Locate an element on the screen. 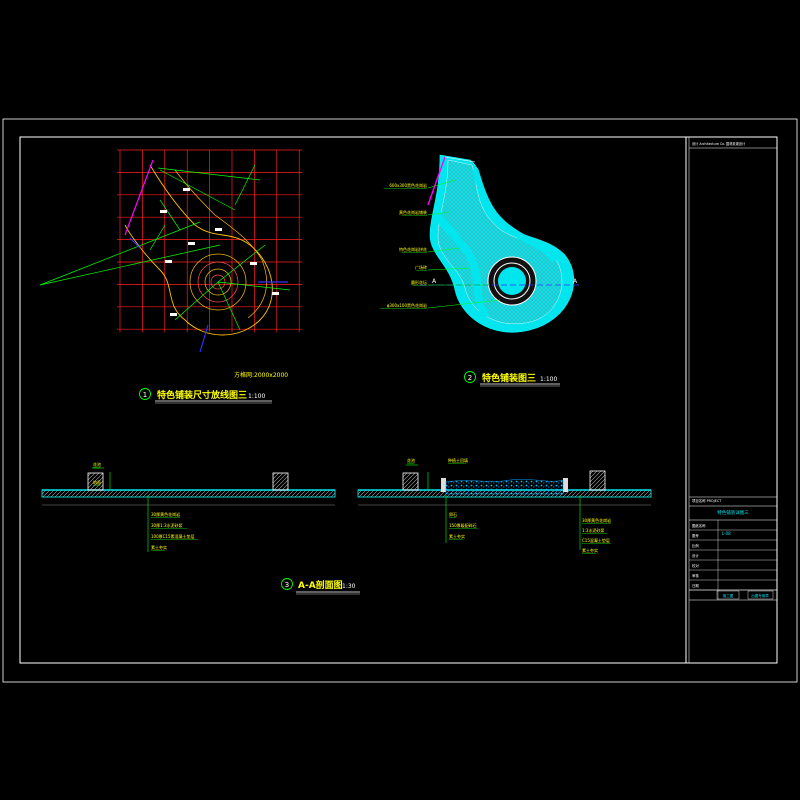 Image resolution: width=800 pixels, height=800 pixels. section-mark-right: A is located at coordinates (575, 281).